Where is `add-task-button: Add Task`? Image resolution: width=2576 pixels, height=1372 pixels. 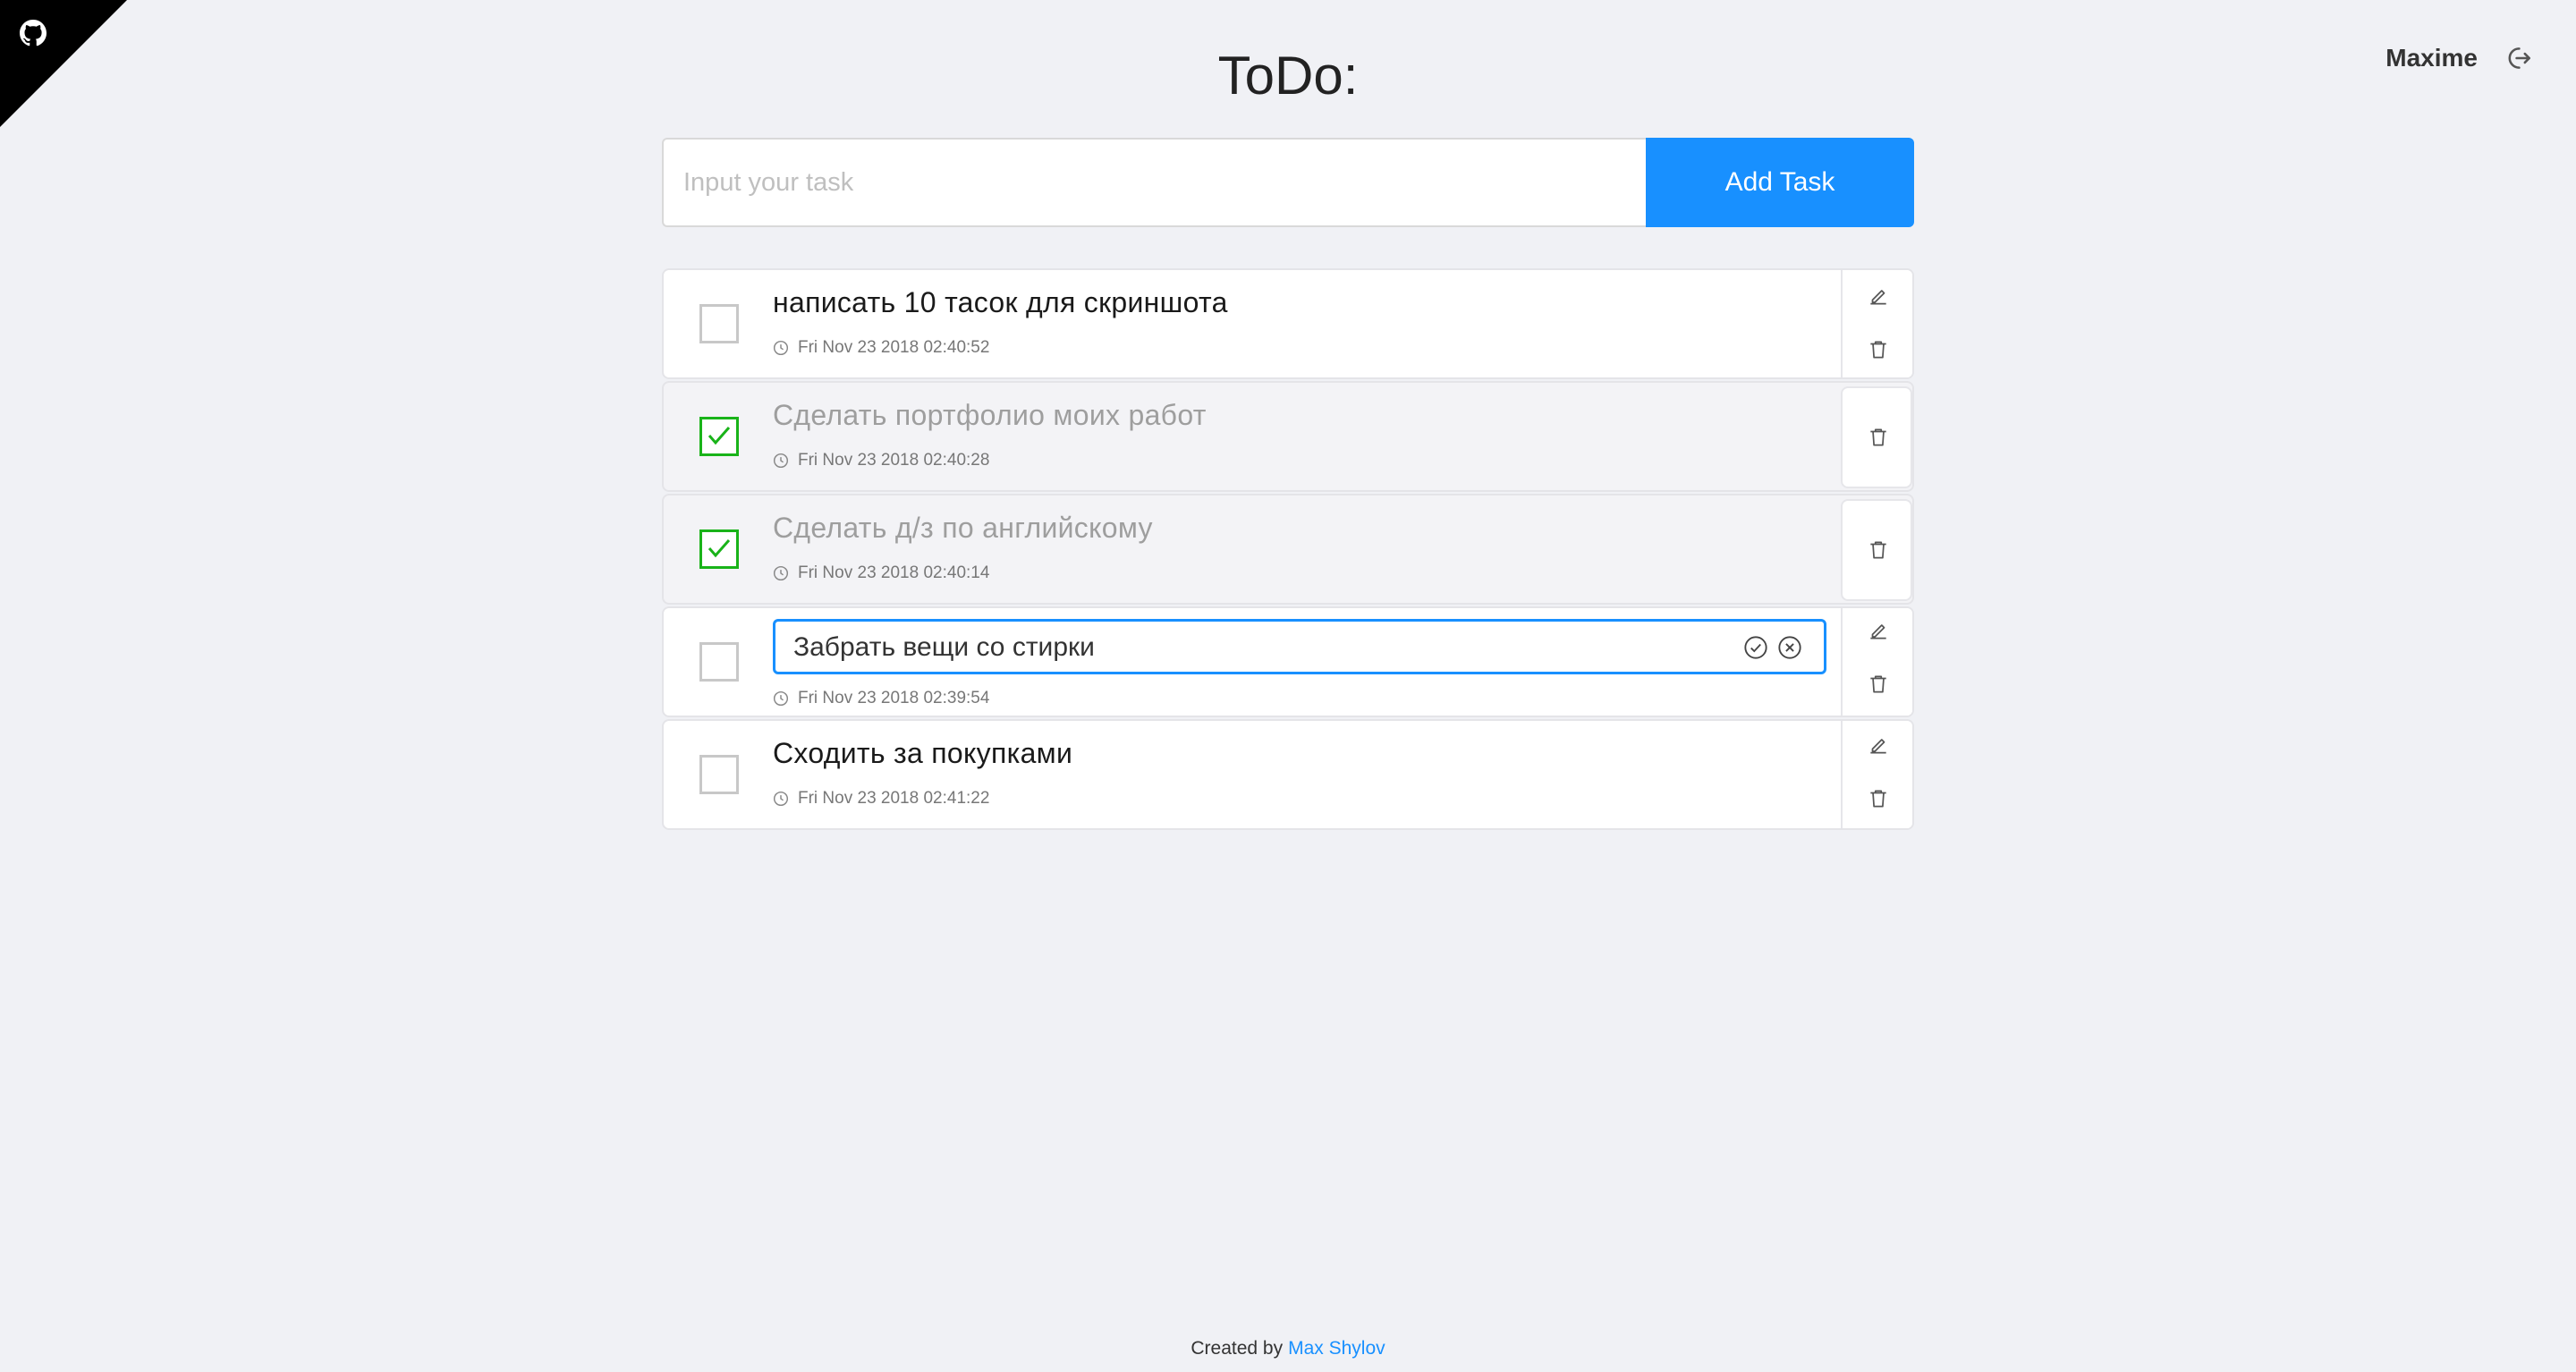 add-task-button: Add Task is located at coordinates (1780, 182).